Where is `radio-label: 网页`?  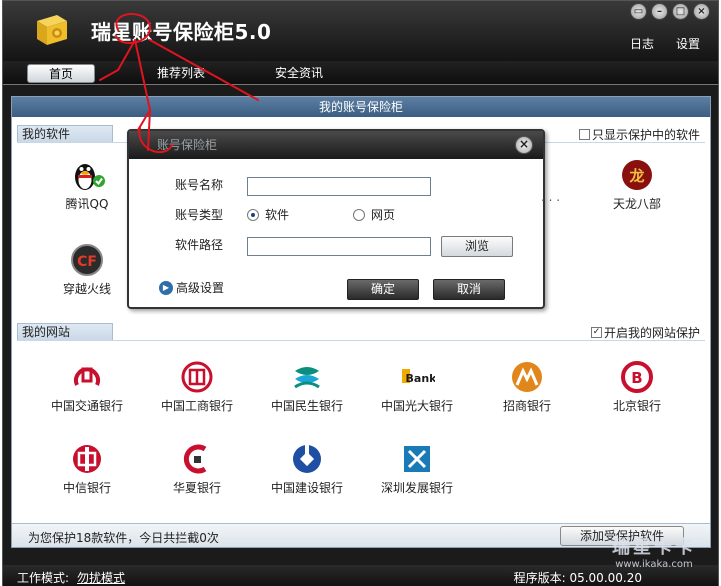 radio-label: 网页 is located at coordinates (383, 215).